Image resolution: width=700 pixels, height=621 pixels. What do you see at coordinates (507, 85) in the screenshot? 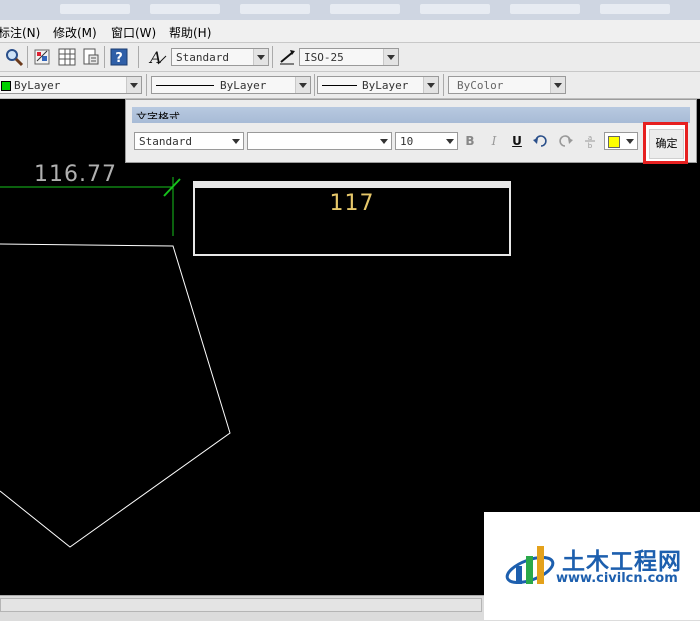
I see `plot-style-select: ByColor` at bounding box center [507, 85].